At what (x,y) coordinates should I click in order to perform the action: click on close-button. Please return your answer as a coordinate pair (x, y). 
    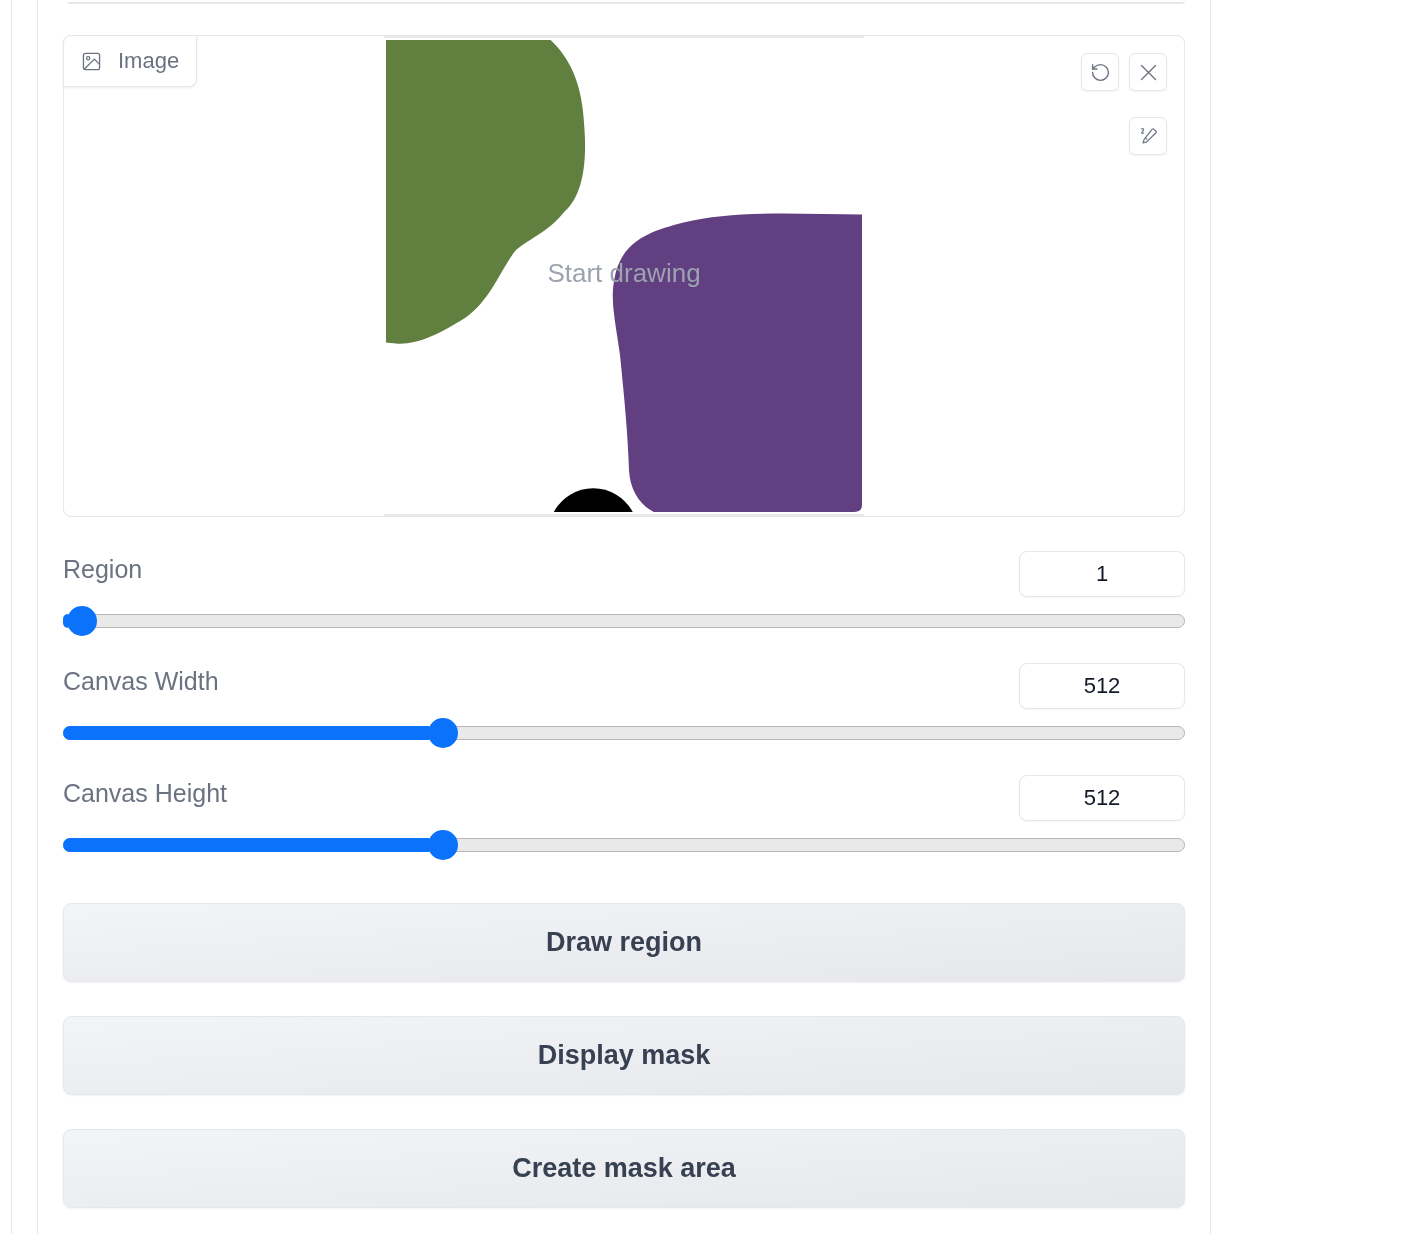
    Looking at the image, I should click on (1148, 72).